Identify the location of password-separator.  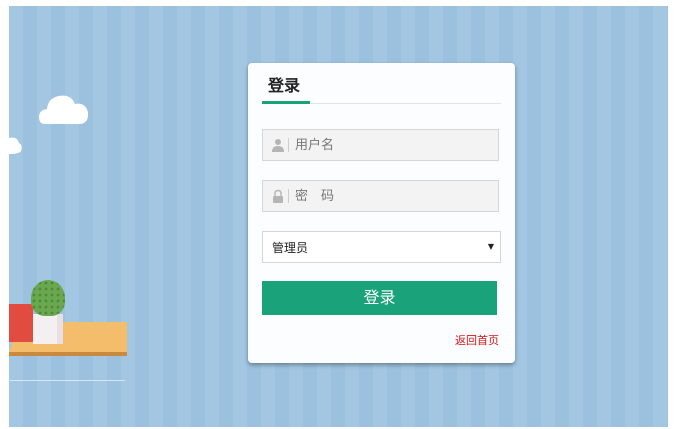
(288, 196).